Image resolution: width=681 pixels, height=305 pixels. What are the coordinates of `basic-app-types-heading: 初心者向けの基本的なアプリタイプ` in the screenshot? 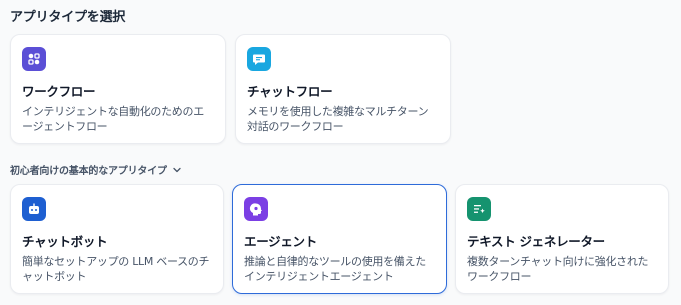 It's located at (88, 171).